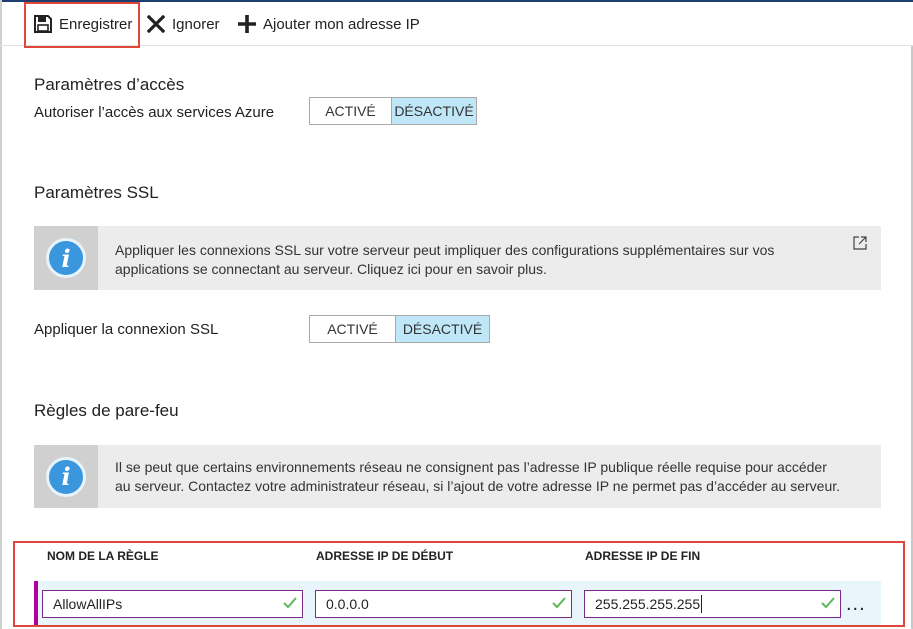 The image size is (913, 629). What do you see at coordinates (126, 329) in the screenshot?
I see `enforce-ssl-label: Appliquer la connexion SSL` at bounding box center [126, 329].